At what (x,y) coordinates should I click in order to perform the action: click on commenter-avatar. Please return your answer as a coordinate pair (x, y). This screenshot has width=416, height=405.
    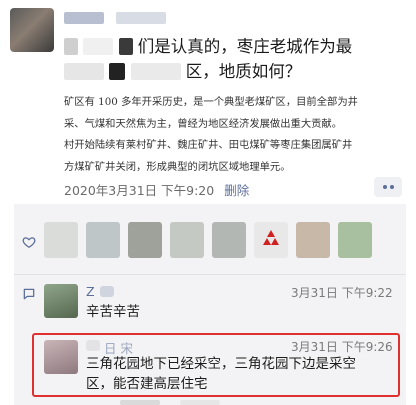
    Looking at the image, I should click on (61, 301).